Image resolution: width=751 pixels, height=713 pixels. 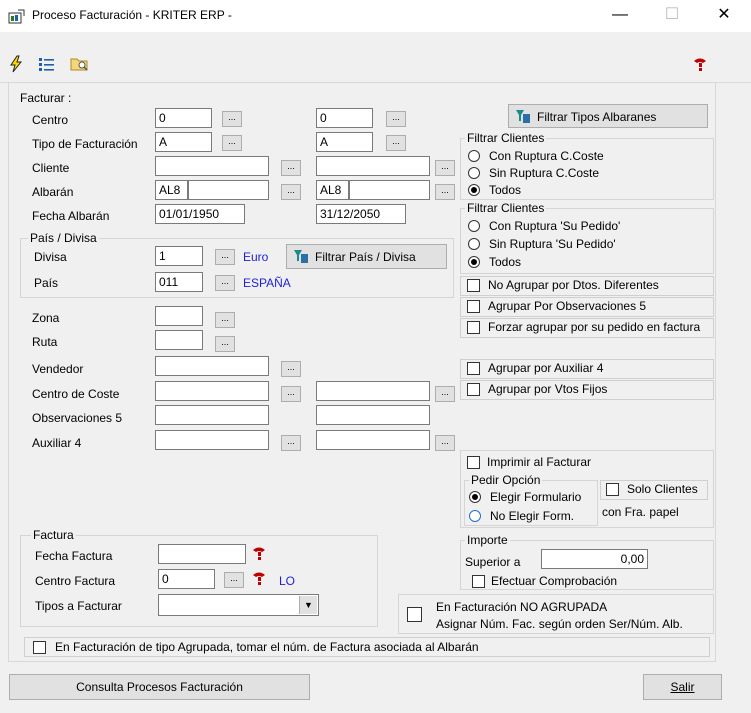 I want to click on agrupar-obs5-label: Agrupar Por Observaciones 5, so click(x=567, y=306).